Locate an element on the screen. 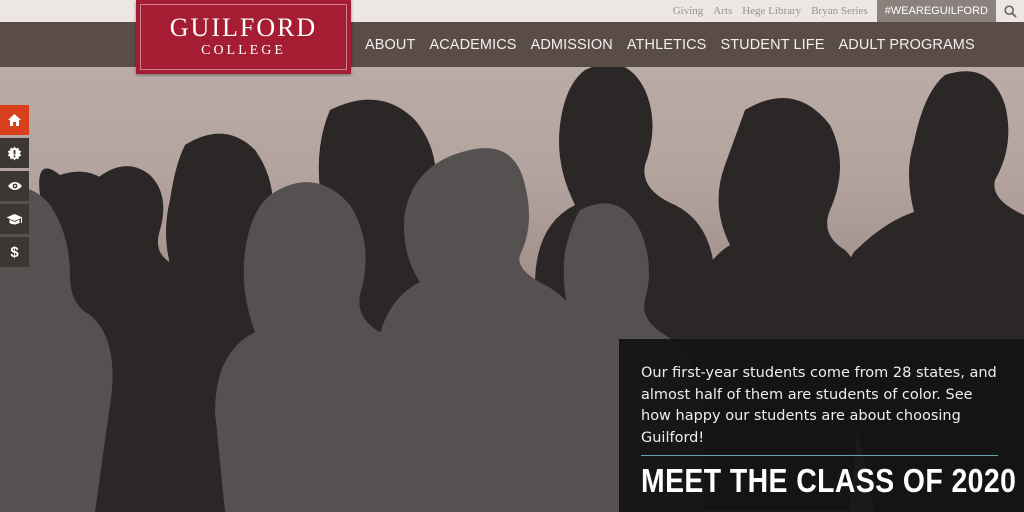 This screenshot has height=512, width=1024. search-icon is located at coordinates (1010, 11).